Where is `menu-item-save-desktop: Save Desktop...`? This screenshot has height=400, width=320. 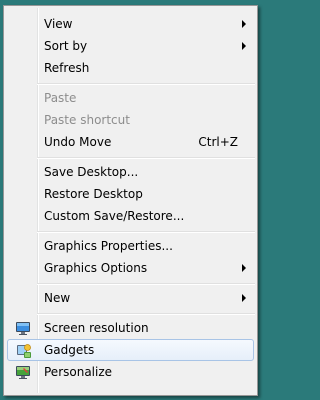
menu-item-save-desktop: Save Desktop... is located at coordinates (130, 172).